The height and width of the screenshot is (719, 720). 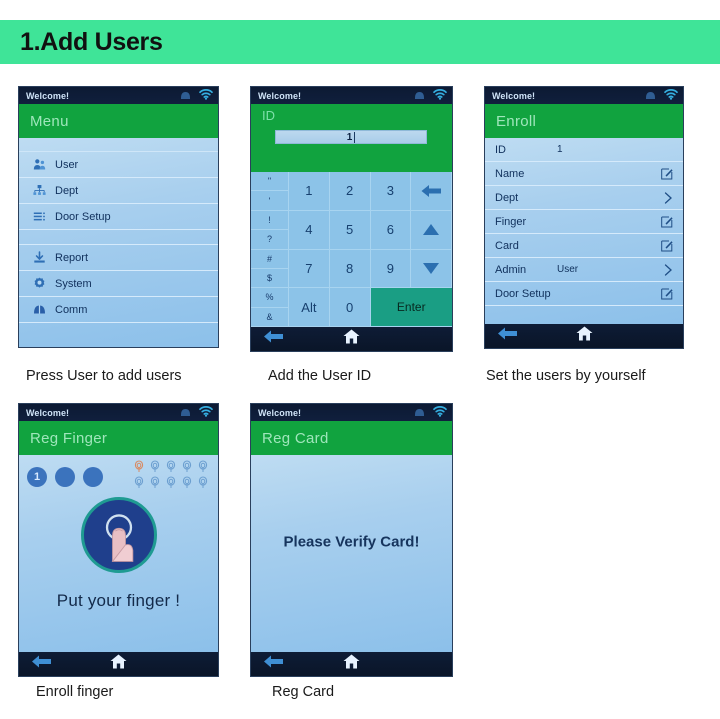 I want to click on key-9: 9, so click(x=391, y=269).